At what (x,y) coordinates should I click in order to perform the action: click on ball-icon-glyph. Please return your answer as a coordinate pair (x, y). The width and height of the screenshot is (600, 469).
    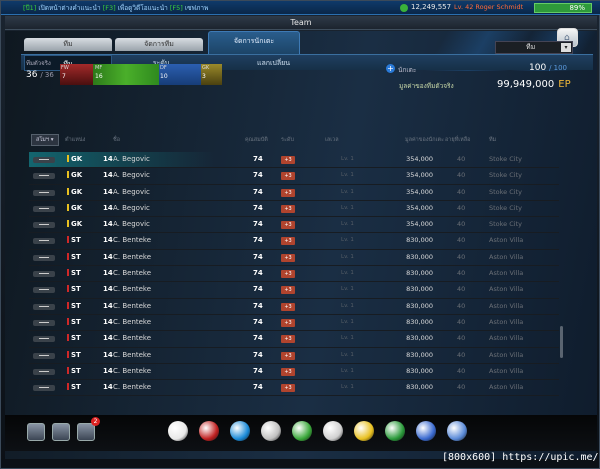
    Looking at the image, I should click on (209, 431).